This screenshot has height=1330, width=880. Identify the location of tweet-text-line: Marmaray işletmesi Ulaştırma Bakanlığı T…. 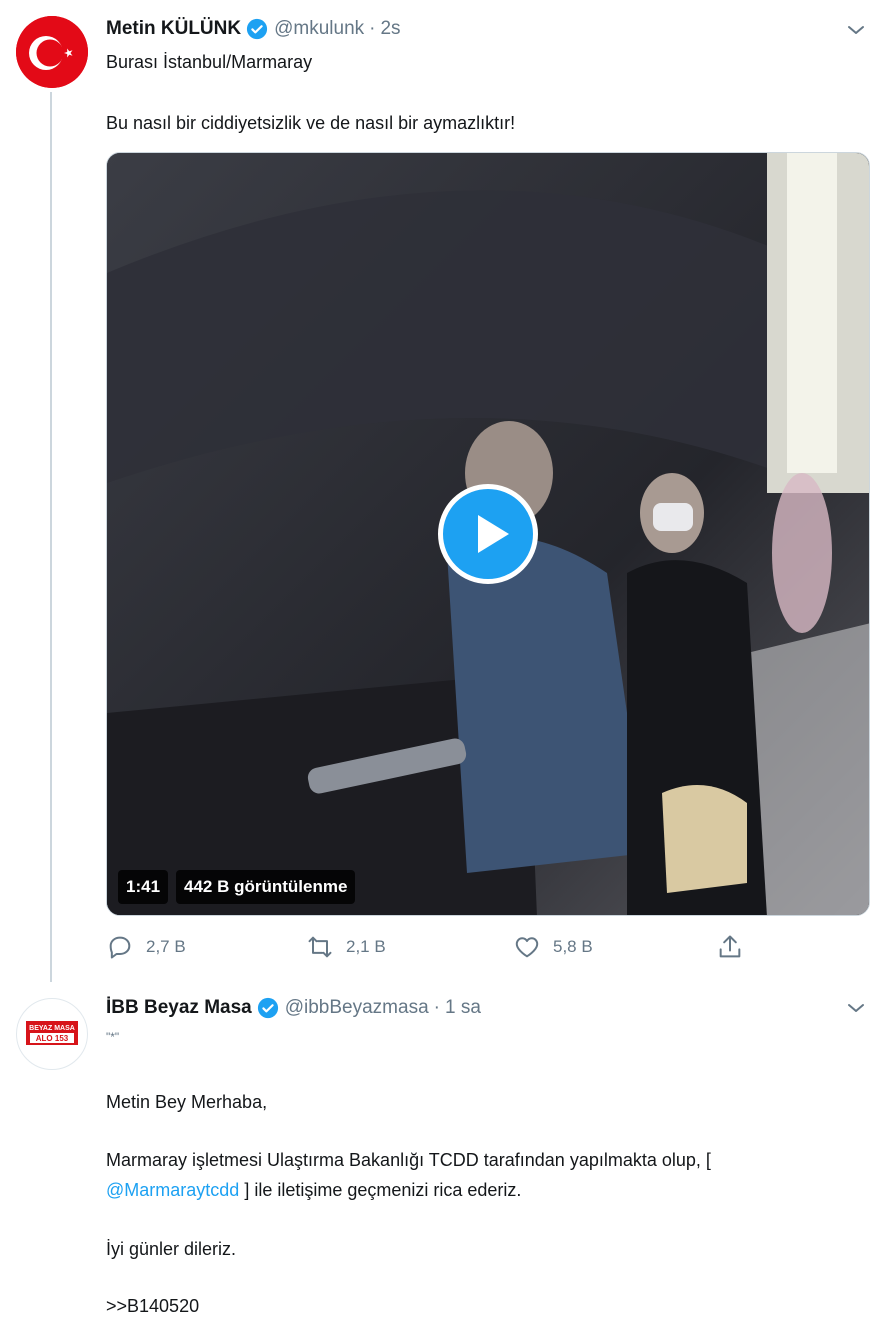
(408, 1160).